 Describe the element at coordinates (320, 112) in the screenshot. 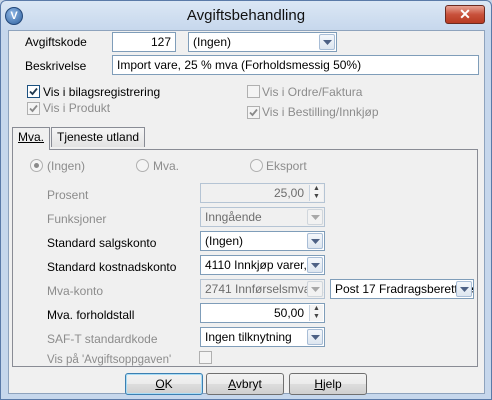

I see `bestilling-checkbox-label: Vis i Bestilling/Innkjøp` at that location.